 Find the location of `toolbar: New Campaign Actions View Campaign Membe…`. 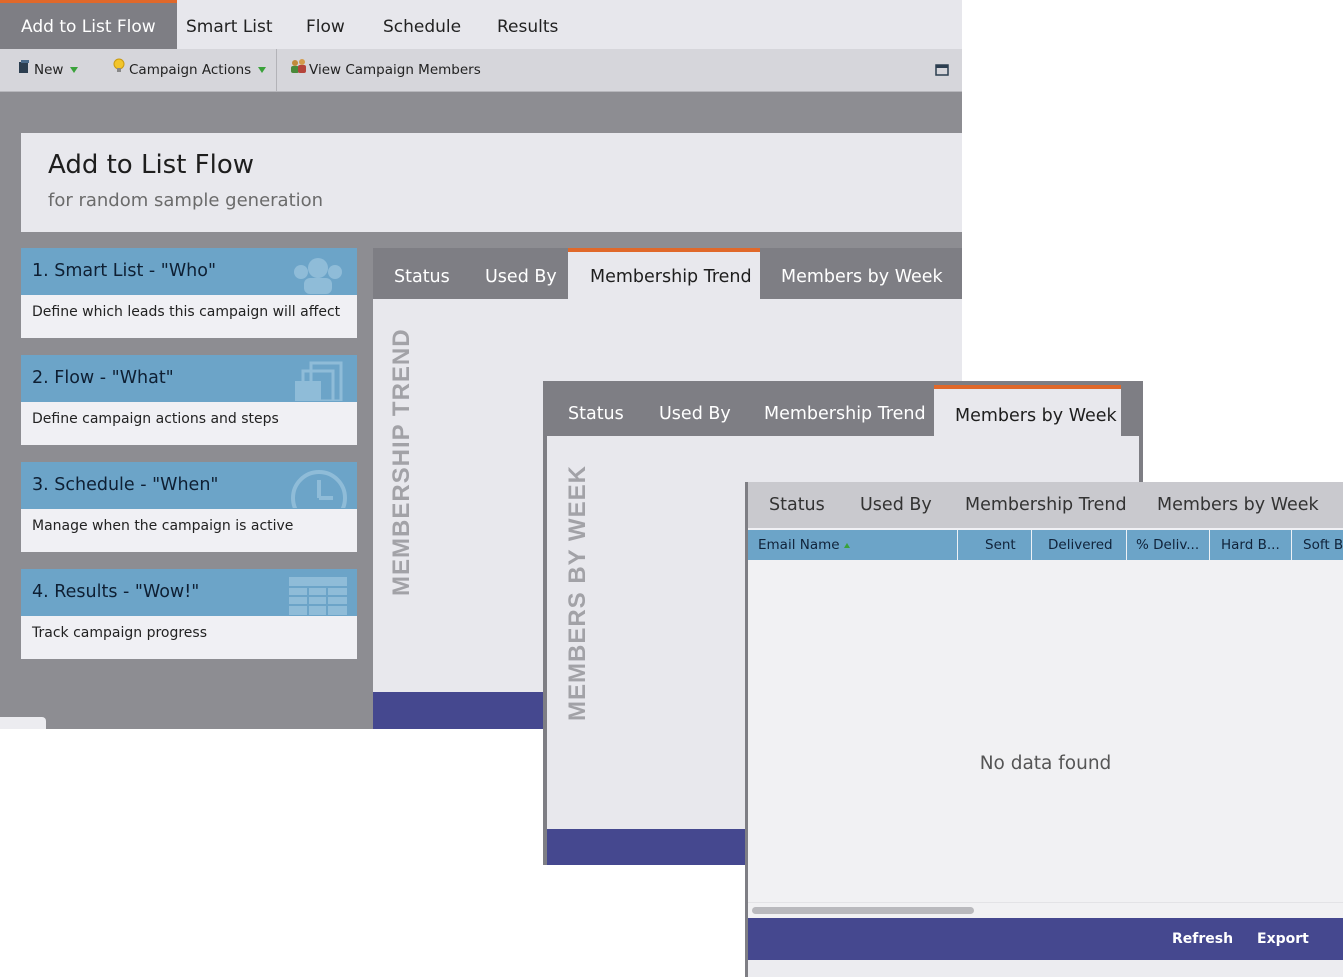

toolbar: New Campaign Actions View Campaign Membe… is located at coordinates (481, 70).